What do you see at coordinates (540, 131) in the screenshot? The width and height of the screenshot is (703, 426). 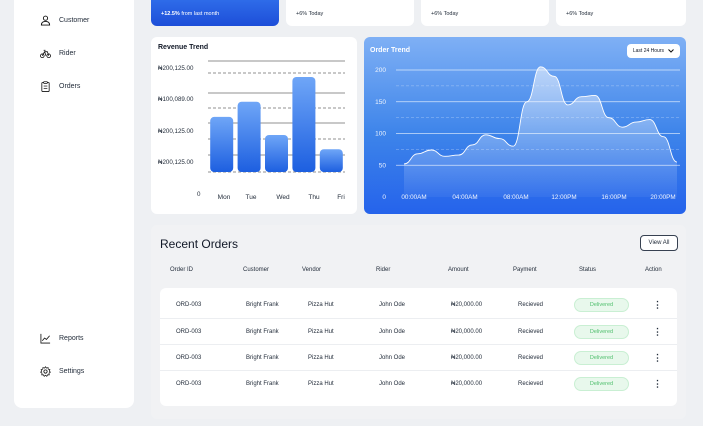 I see `area-fill` at bounding box center [540, 131].